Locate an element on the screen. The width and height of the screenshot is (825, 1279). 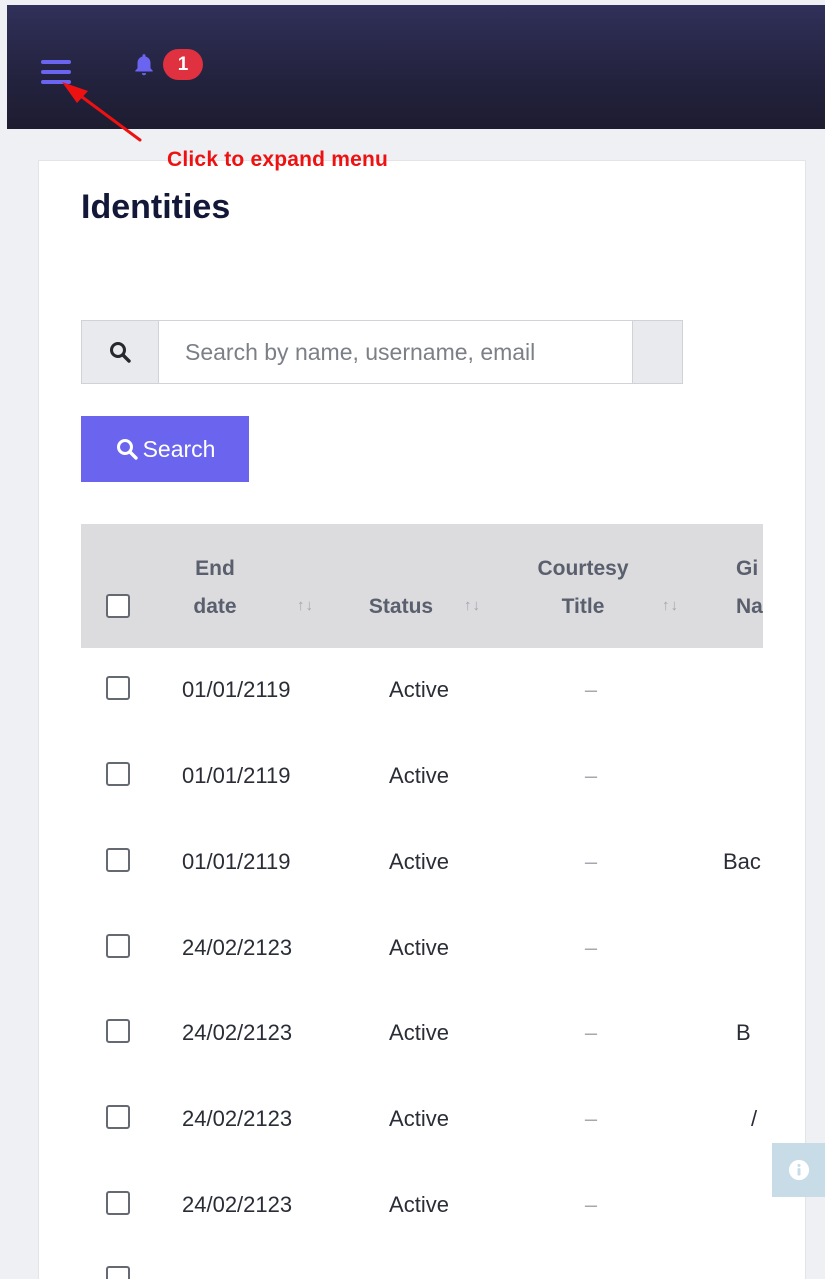
search-input-group is located at coordinates (382, 352).